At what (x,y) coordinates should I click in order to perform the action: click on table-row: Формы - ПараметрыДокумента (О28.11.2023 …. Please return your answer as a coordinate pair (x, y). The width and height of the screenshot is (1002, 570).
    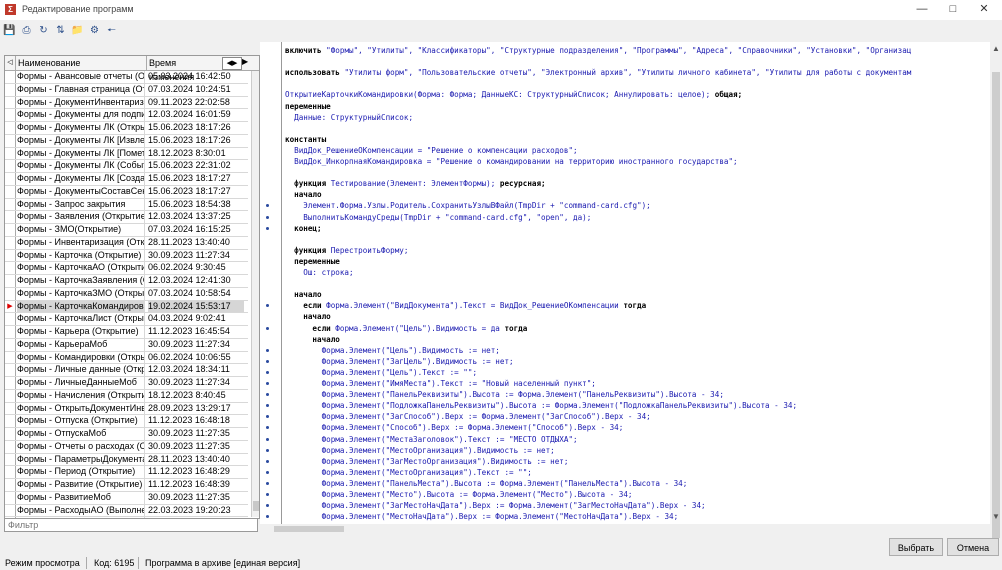
    Looking at the image, I should click on (126, 460).